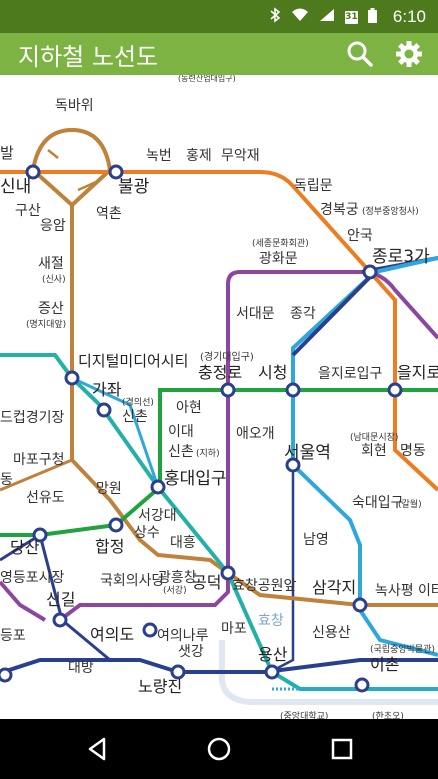  Describe the element at coordinates (46, 324) in the screenshot. I see `station-label: (명지대앞)` at that location.